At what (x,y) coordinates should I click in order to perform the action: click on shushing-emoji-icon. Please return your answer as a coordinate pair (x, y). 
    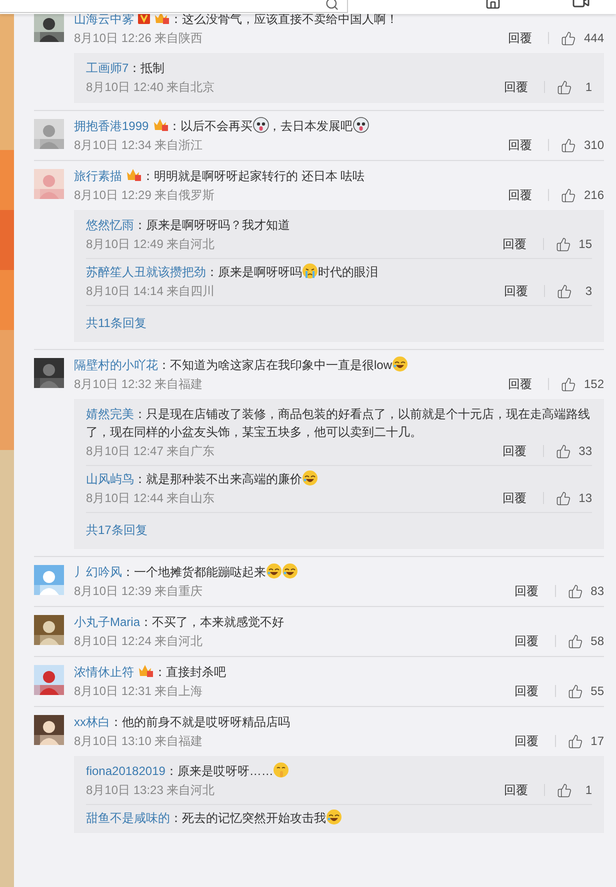
    Looking at the image, I should click on (281, 770).